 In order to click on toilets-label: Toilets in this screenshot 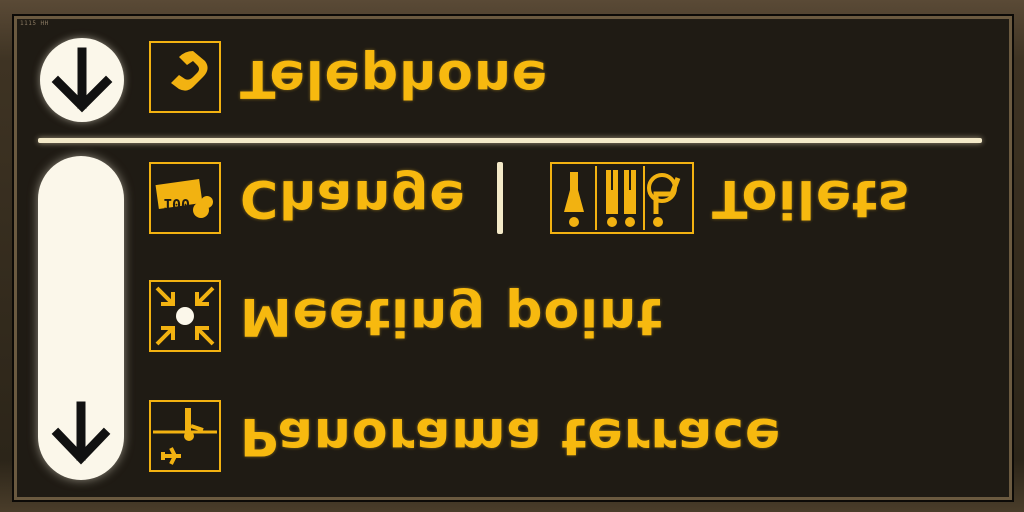, I will do `click(811, 198)`.